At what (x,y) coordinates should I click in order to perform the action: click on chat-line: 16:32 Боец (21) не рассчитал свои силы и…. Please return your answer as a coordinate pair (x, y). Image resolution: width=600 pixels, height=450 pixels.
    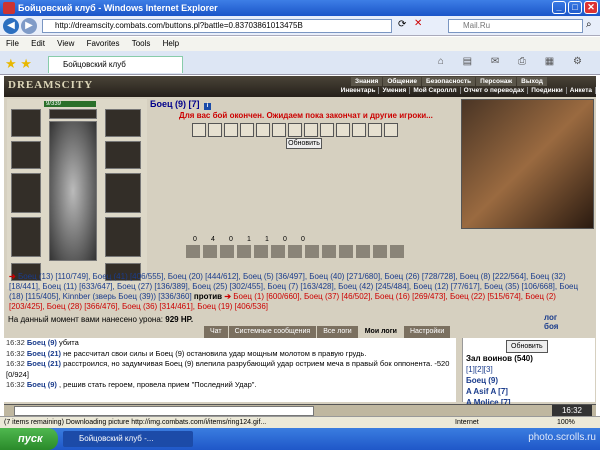
    Looking at the image, I should click on (231, 354).